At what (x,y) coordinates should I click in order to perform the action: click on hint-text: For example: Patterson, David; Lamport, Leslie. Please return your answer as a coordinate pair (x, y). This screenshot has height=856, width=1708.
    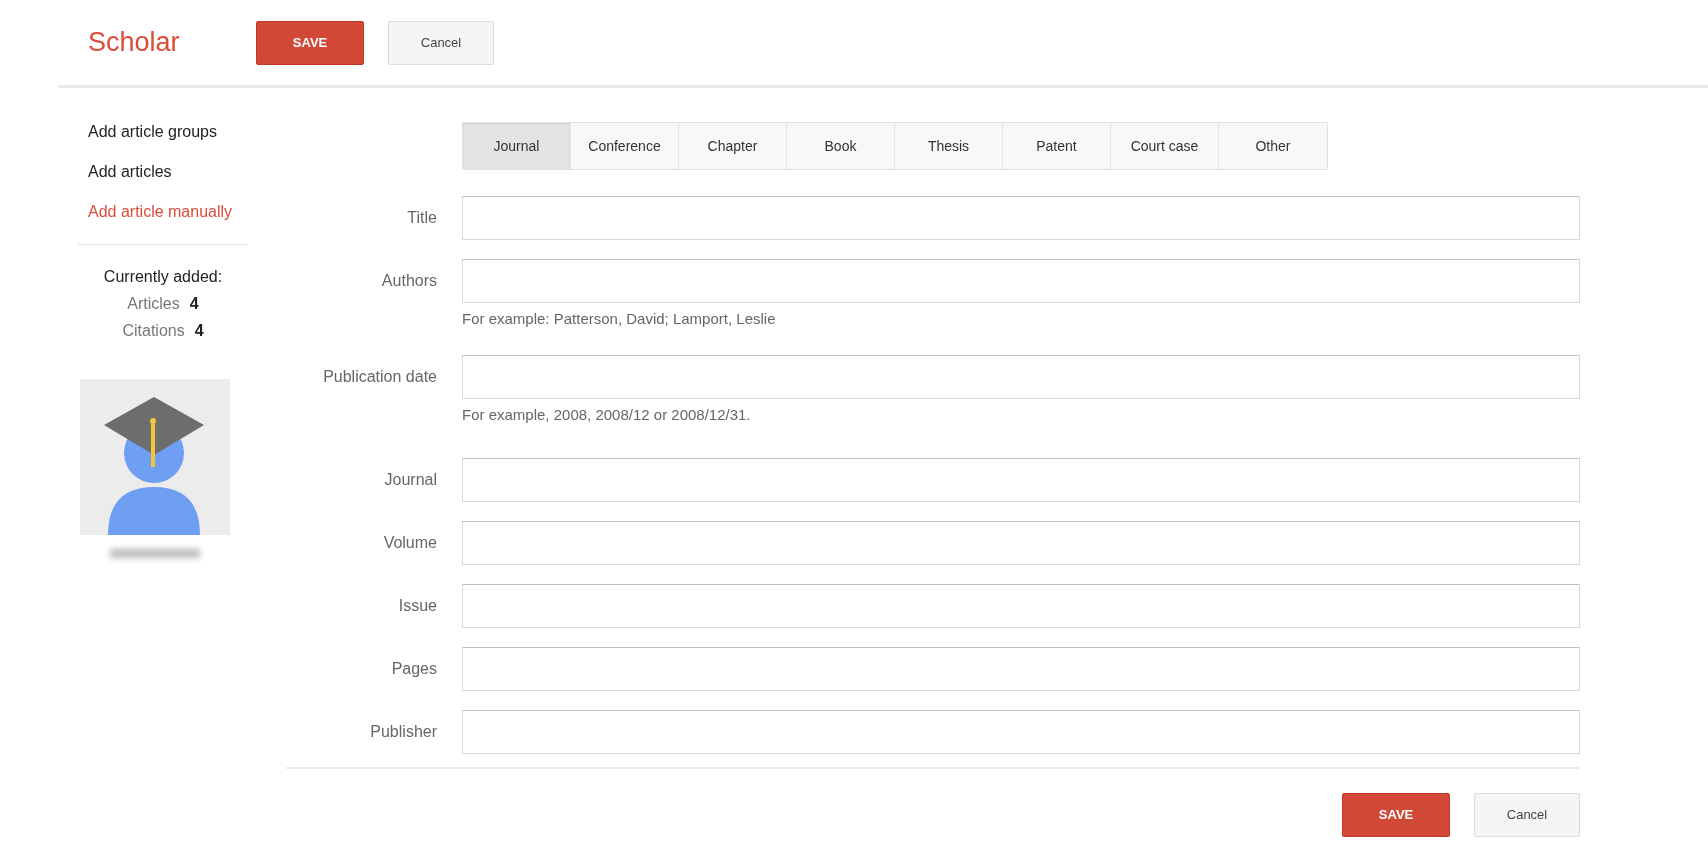
    Looking at the image, I should click on (619, 319).